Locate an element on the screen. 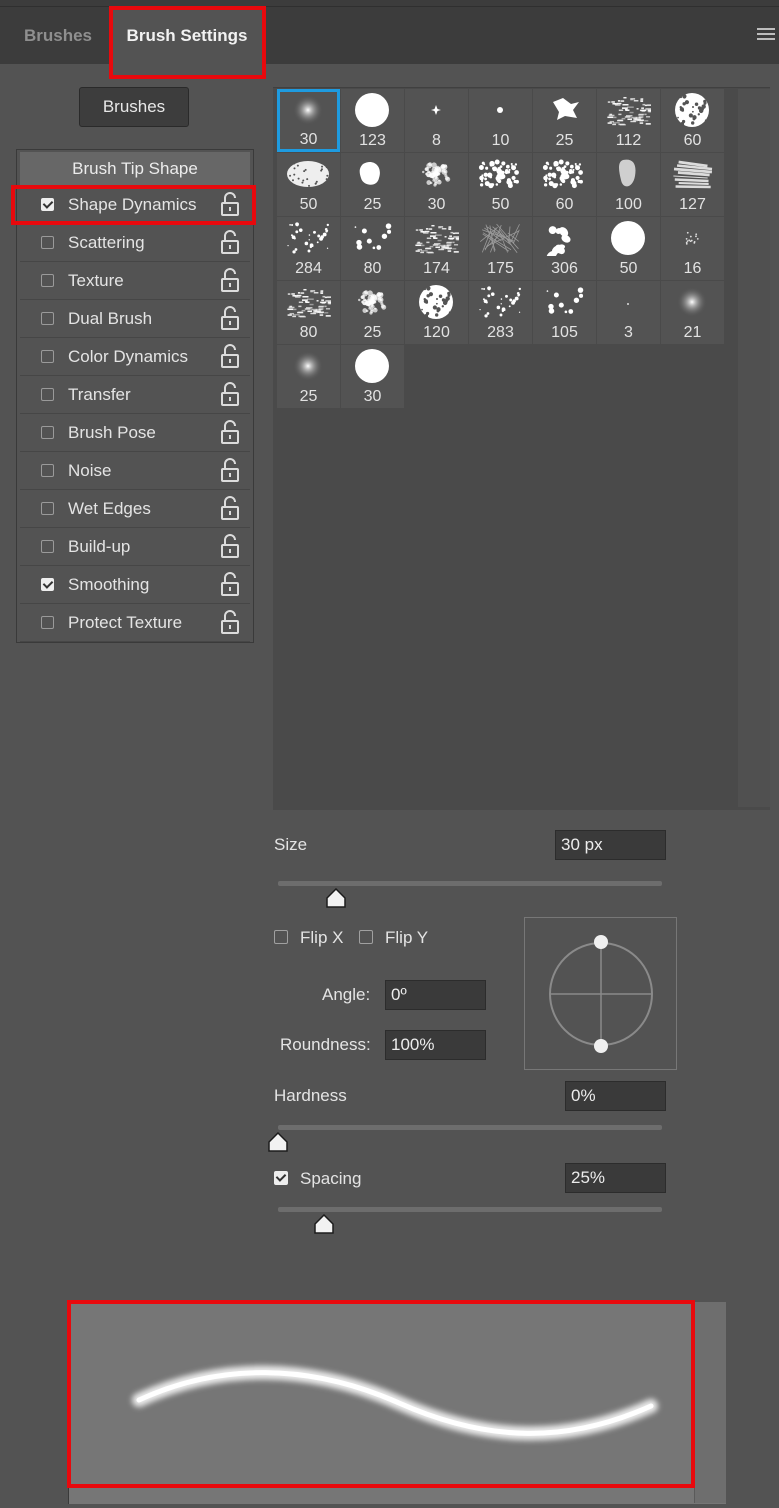 The image size is (779, 1508). brush-preset-tile: 306 is located at coordinates (564, 248).